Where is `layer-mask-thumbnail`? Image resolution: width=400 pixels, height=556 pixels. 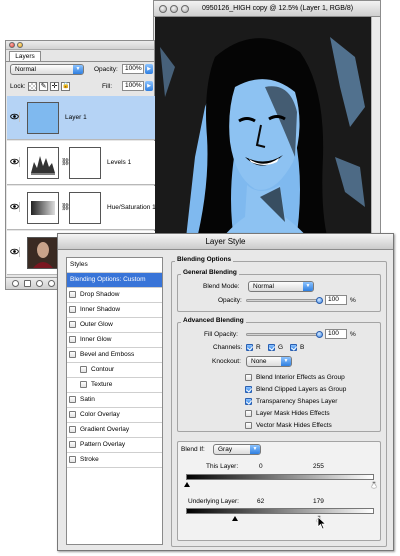
layer-mask-thumbnail is located at coordinates (85, 163).